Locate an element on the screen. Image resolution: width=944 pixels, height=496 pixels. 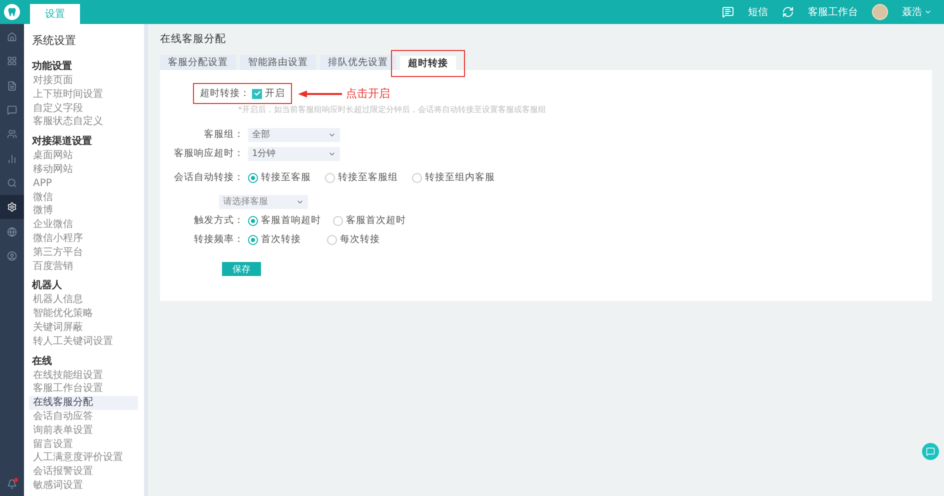
caret-icon is located at coordinates (928, 12).